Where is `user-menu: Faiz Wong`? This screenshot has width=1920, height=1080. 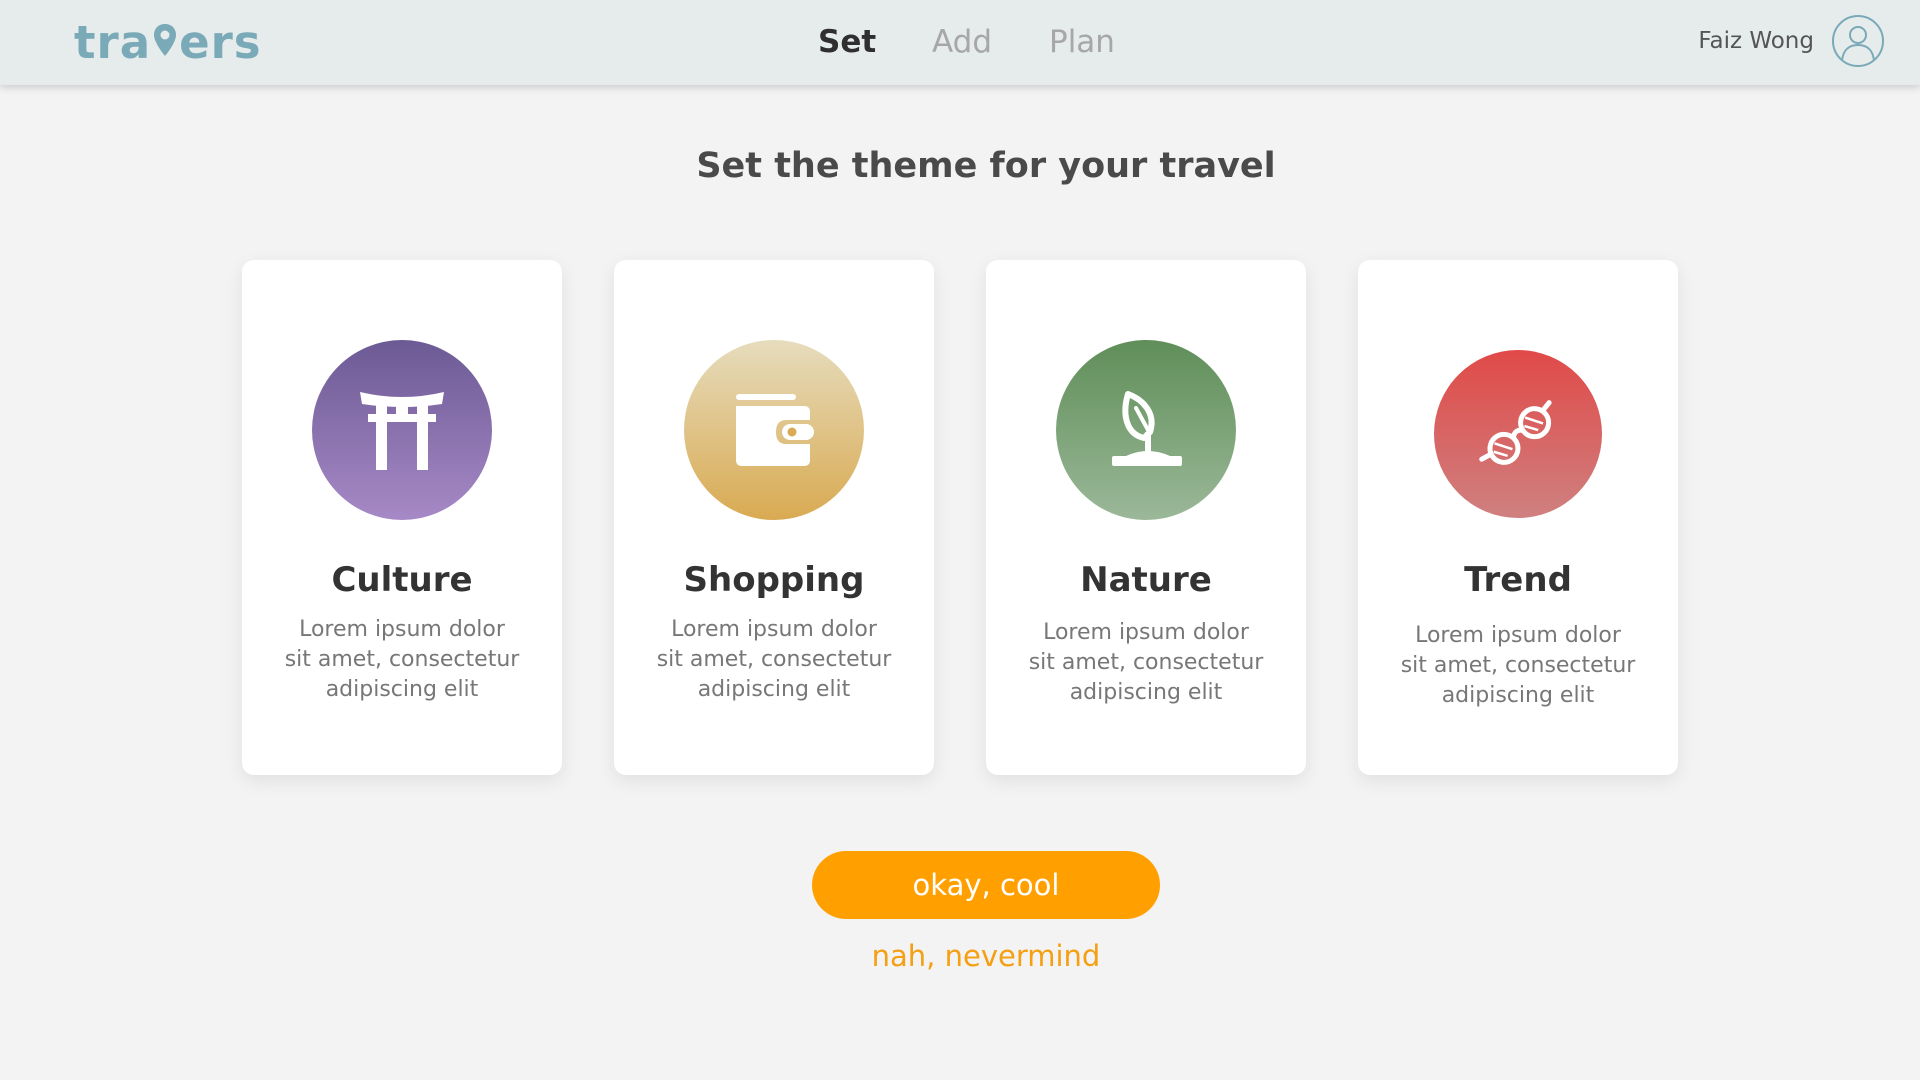 user-menu: Faiz Wong is located at coordinates (1791, 41).